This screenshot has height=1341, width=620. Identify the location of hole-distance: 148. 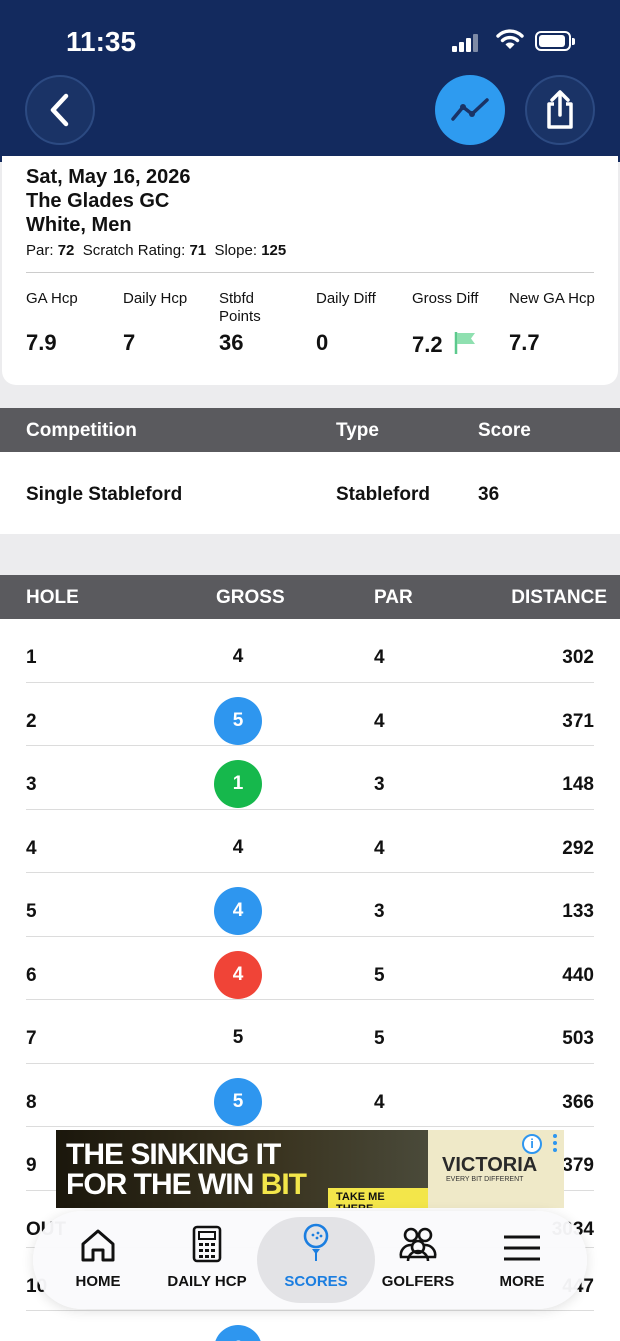
(578, 784).